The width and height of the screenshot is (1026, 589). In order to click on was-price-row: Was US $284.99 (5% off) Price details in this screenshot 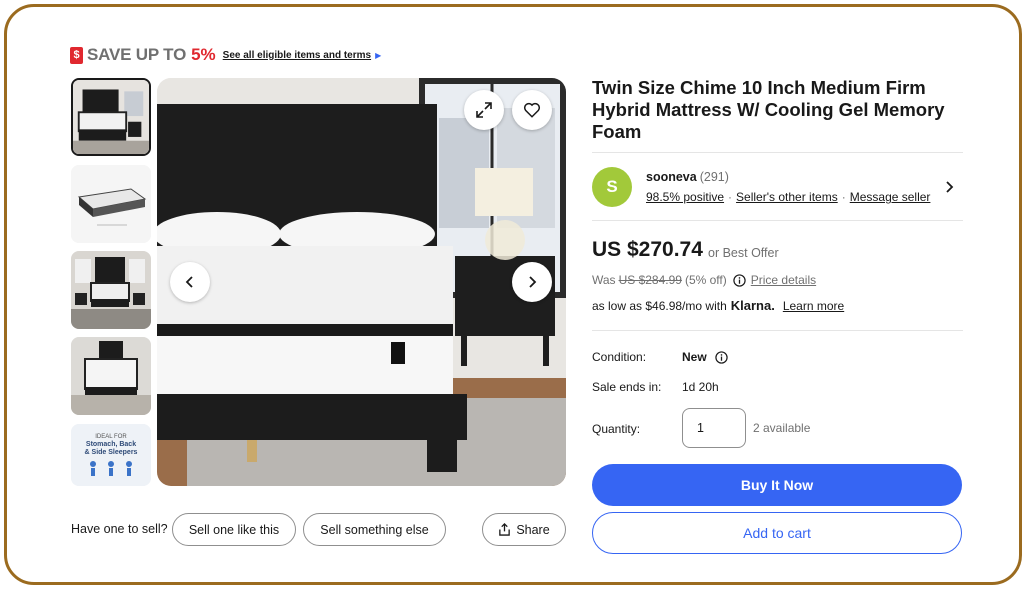, I will do `click(704, 280)`.